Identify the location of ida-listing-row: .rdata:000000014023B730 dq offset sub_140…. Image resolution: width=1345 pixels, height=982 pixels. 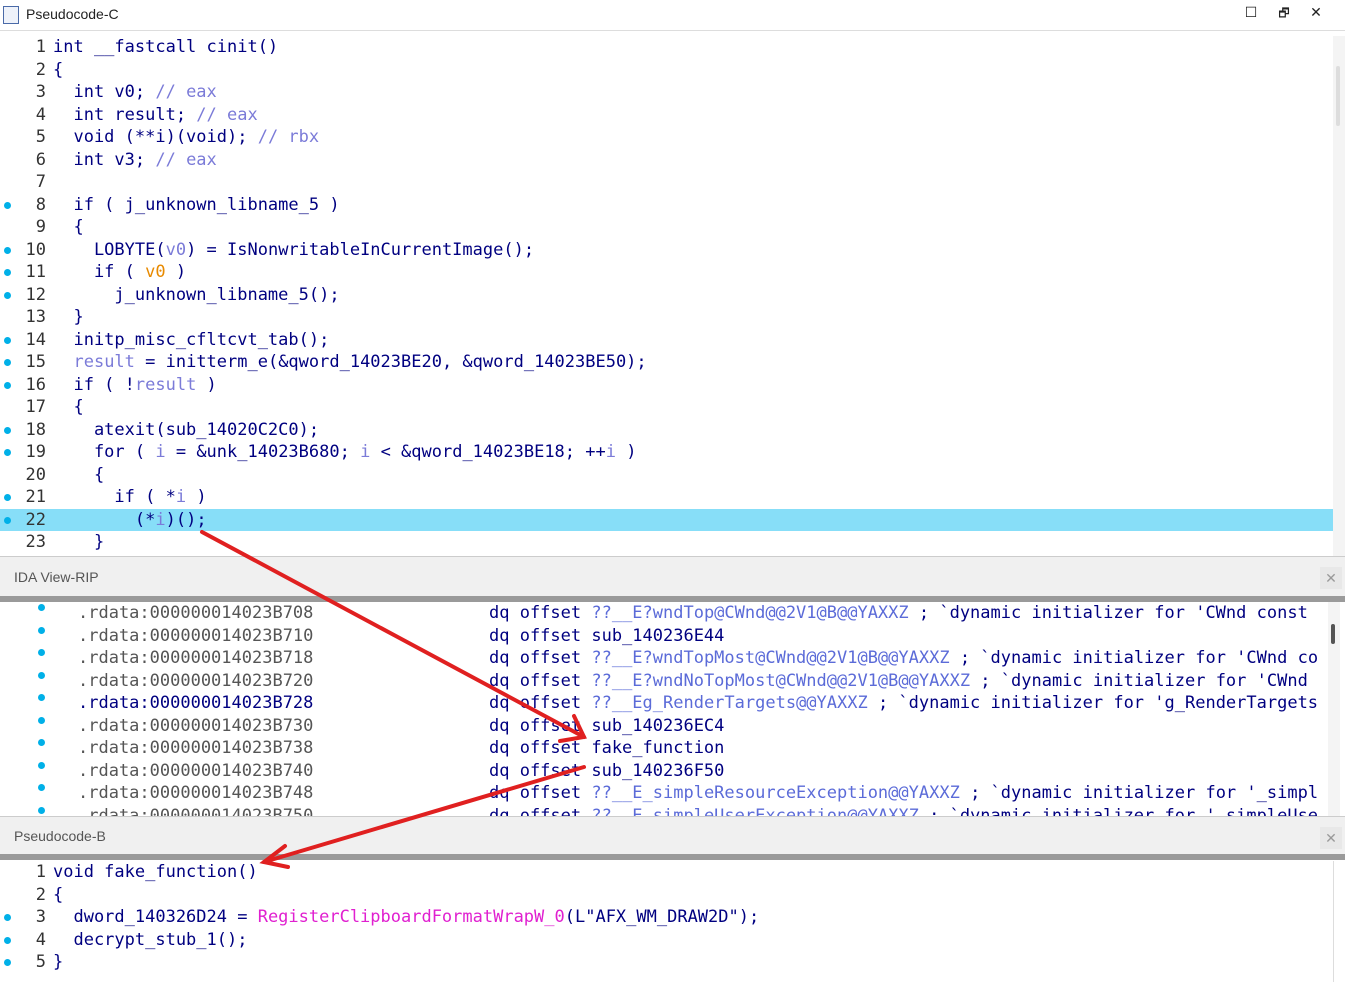
(661, 726).